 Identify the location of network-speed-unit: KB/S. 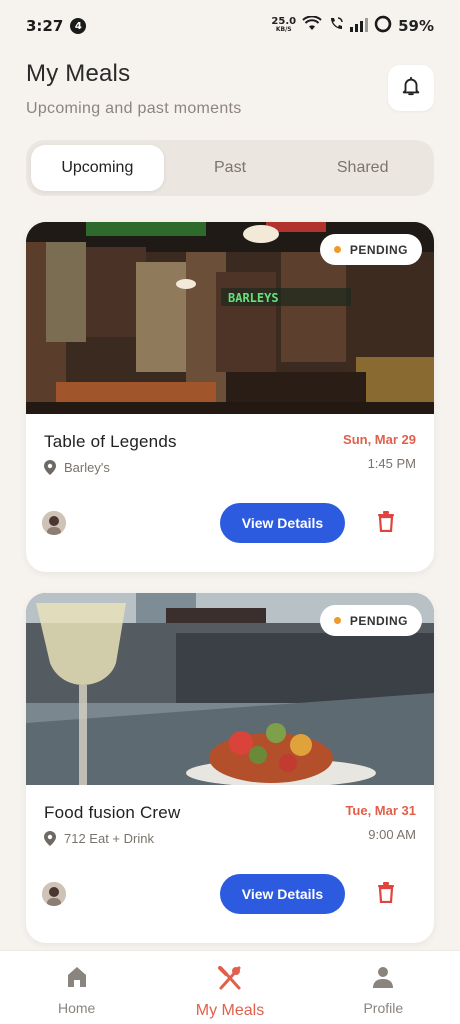
(283, 29).